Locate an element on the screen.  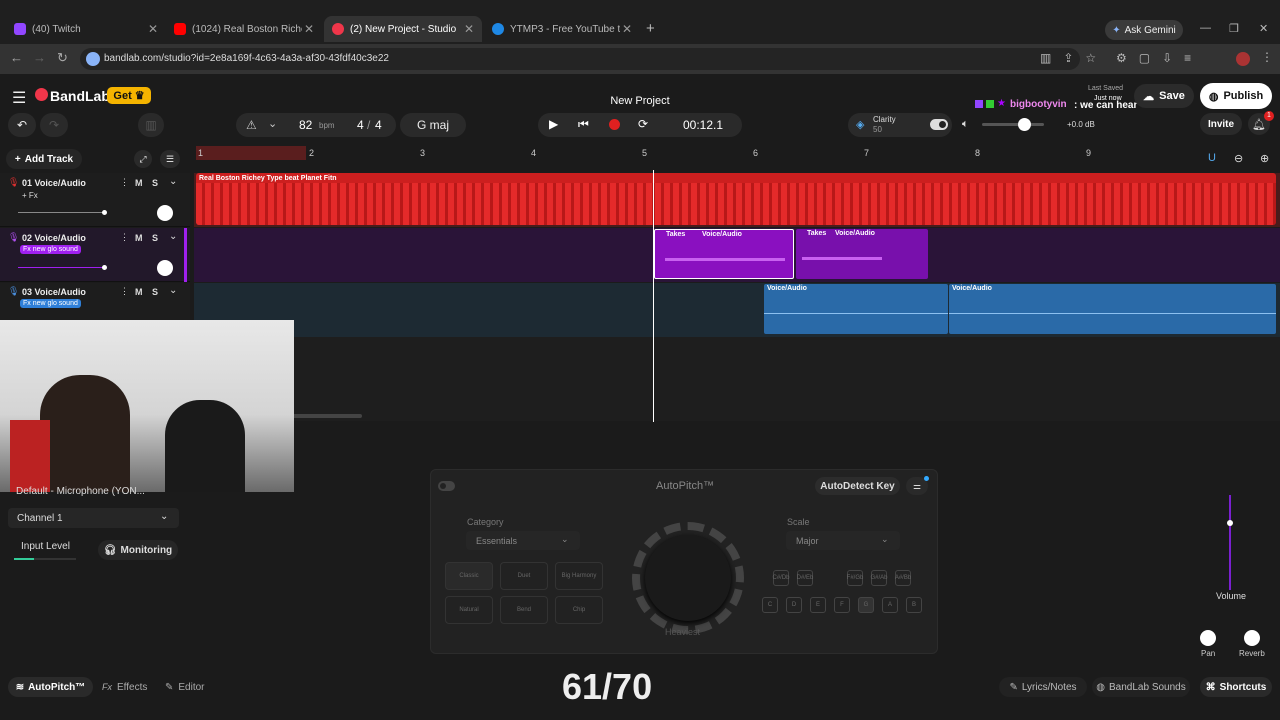
browser-tab-ytmp3: YTMP3 - Free YouTube to MP3✕ is located at coordinates (562, 29).